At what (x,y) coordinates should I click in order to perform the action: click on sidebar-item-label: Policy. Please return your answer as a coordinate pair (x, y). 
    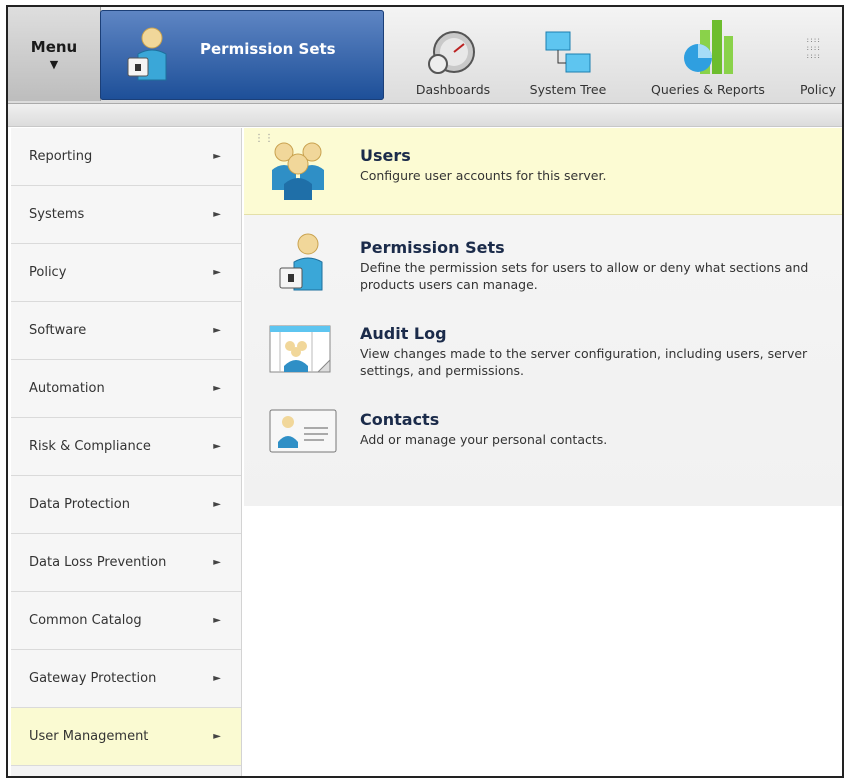
    Looking at the image, I should click on (48, 272).